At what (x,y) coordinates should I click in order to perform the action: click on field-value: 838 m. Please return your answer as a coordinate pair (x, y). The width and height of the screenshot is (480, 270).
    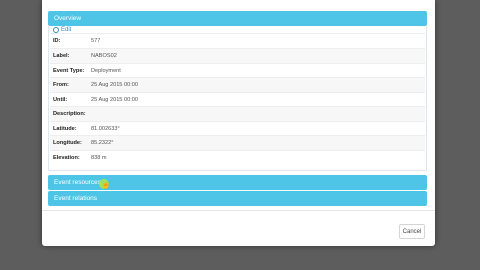
    Looking at the image, I should click on (99, 158).